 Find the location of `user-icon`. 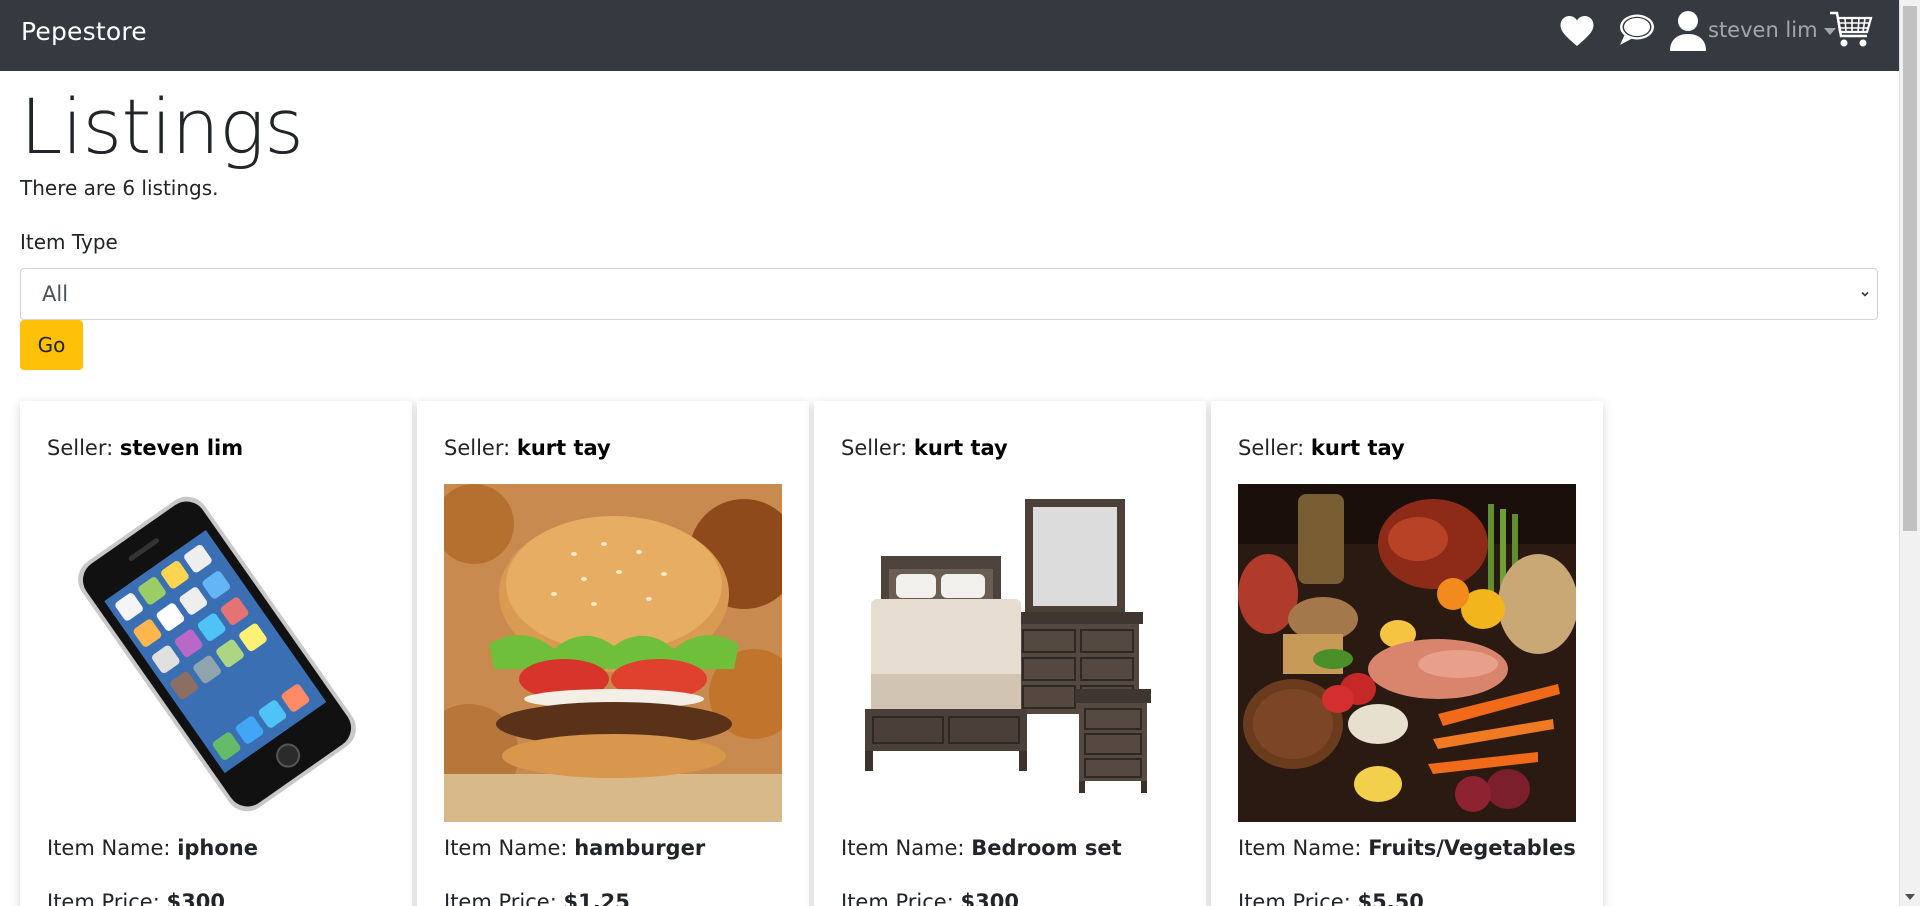

user-icon is located at coordinates (1688, 31).